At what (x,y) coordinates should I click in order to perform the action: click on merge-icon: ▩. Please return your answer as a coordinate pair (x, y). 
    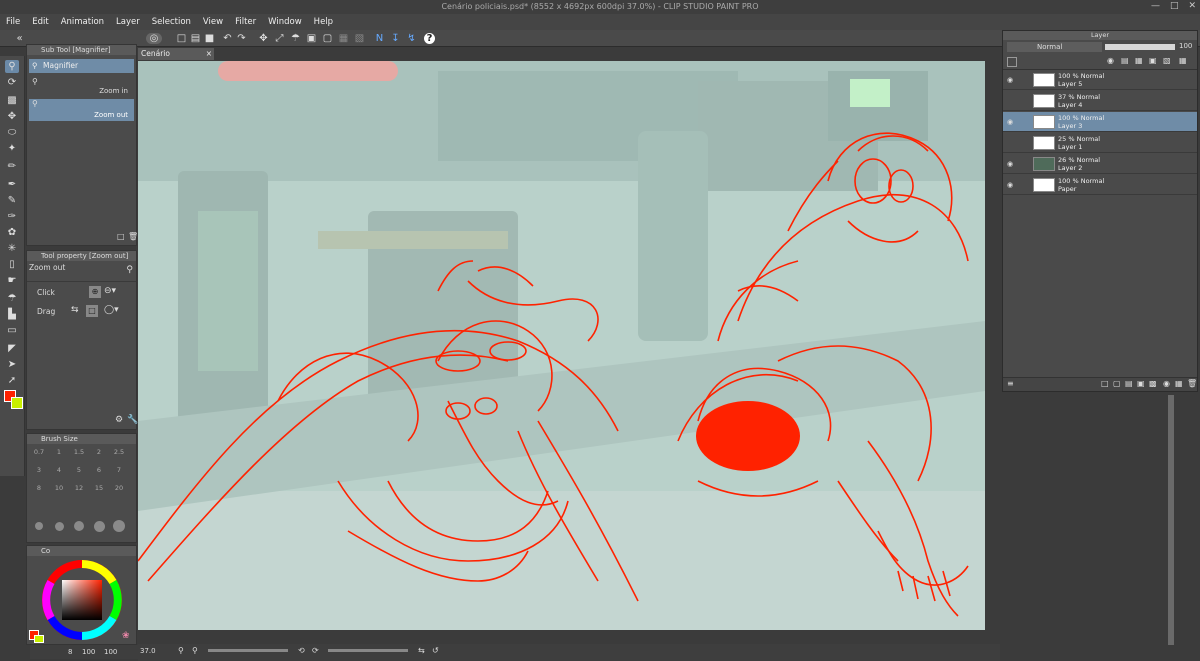
    Looking at the image, I should click on (1153, 383).